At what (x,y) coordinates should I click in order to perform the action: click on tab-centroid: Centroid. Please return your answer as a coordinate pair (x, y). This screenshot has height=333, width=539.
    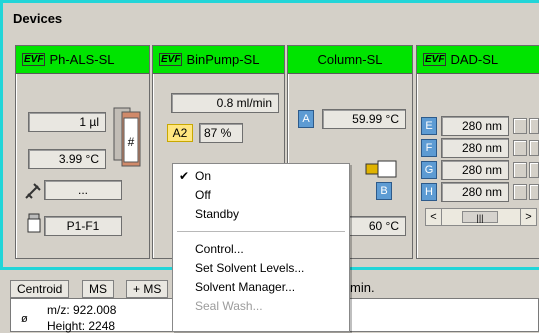
    Looking at the image, I should click on (40, 289).